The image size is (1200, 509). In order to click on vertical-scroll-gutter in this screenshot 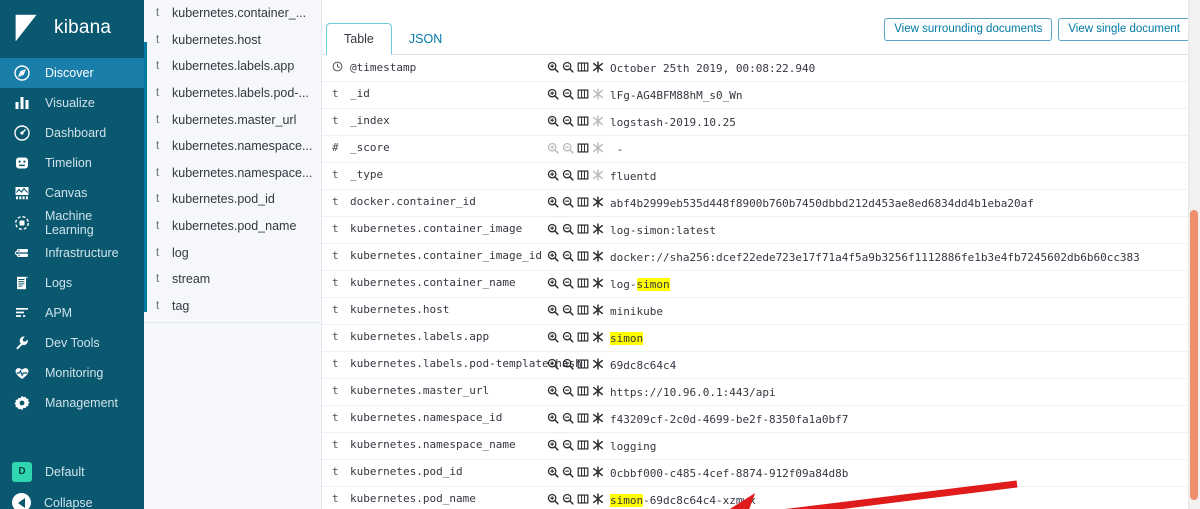, I will do `click(1194, 254)`.